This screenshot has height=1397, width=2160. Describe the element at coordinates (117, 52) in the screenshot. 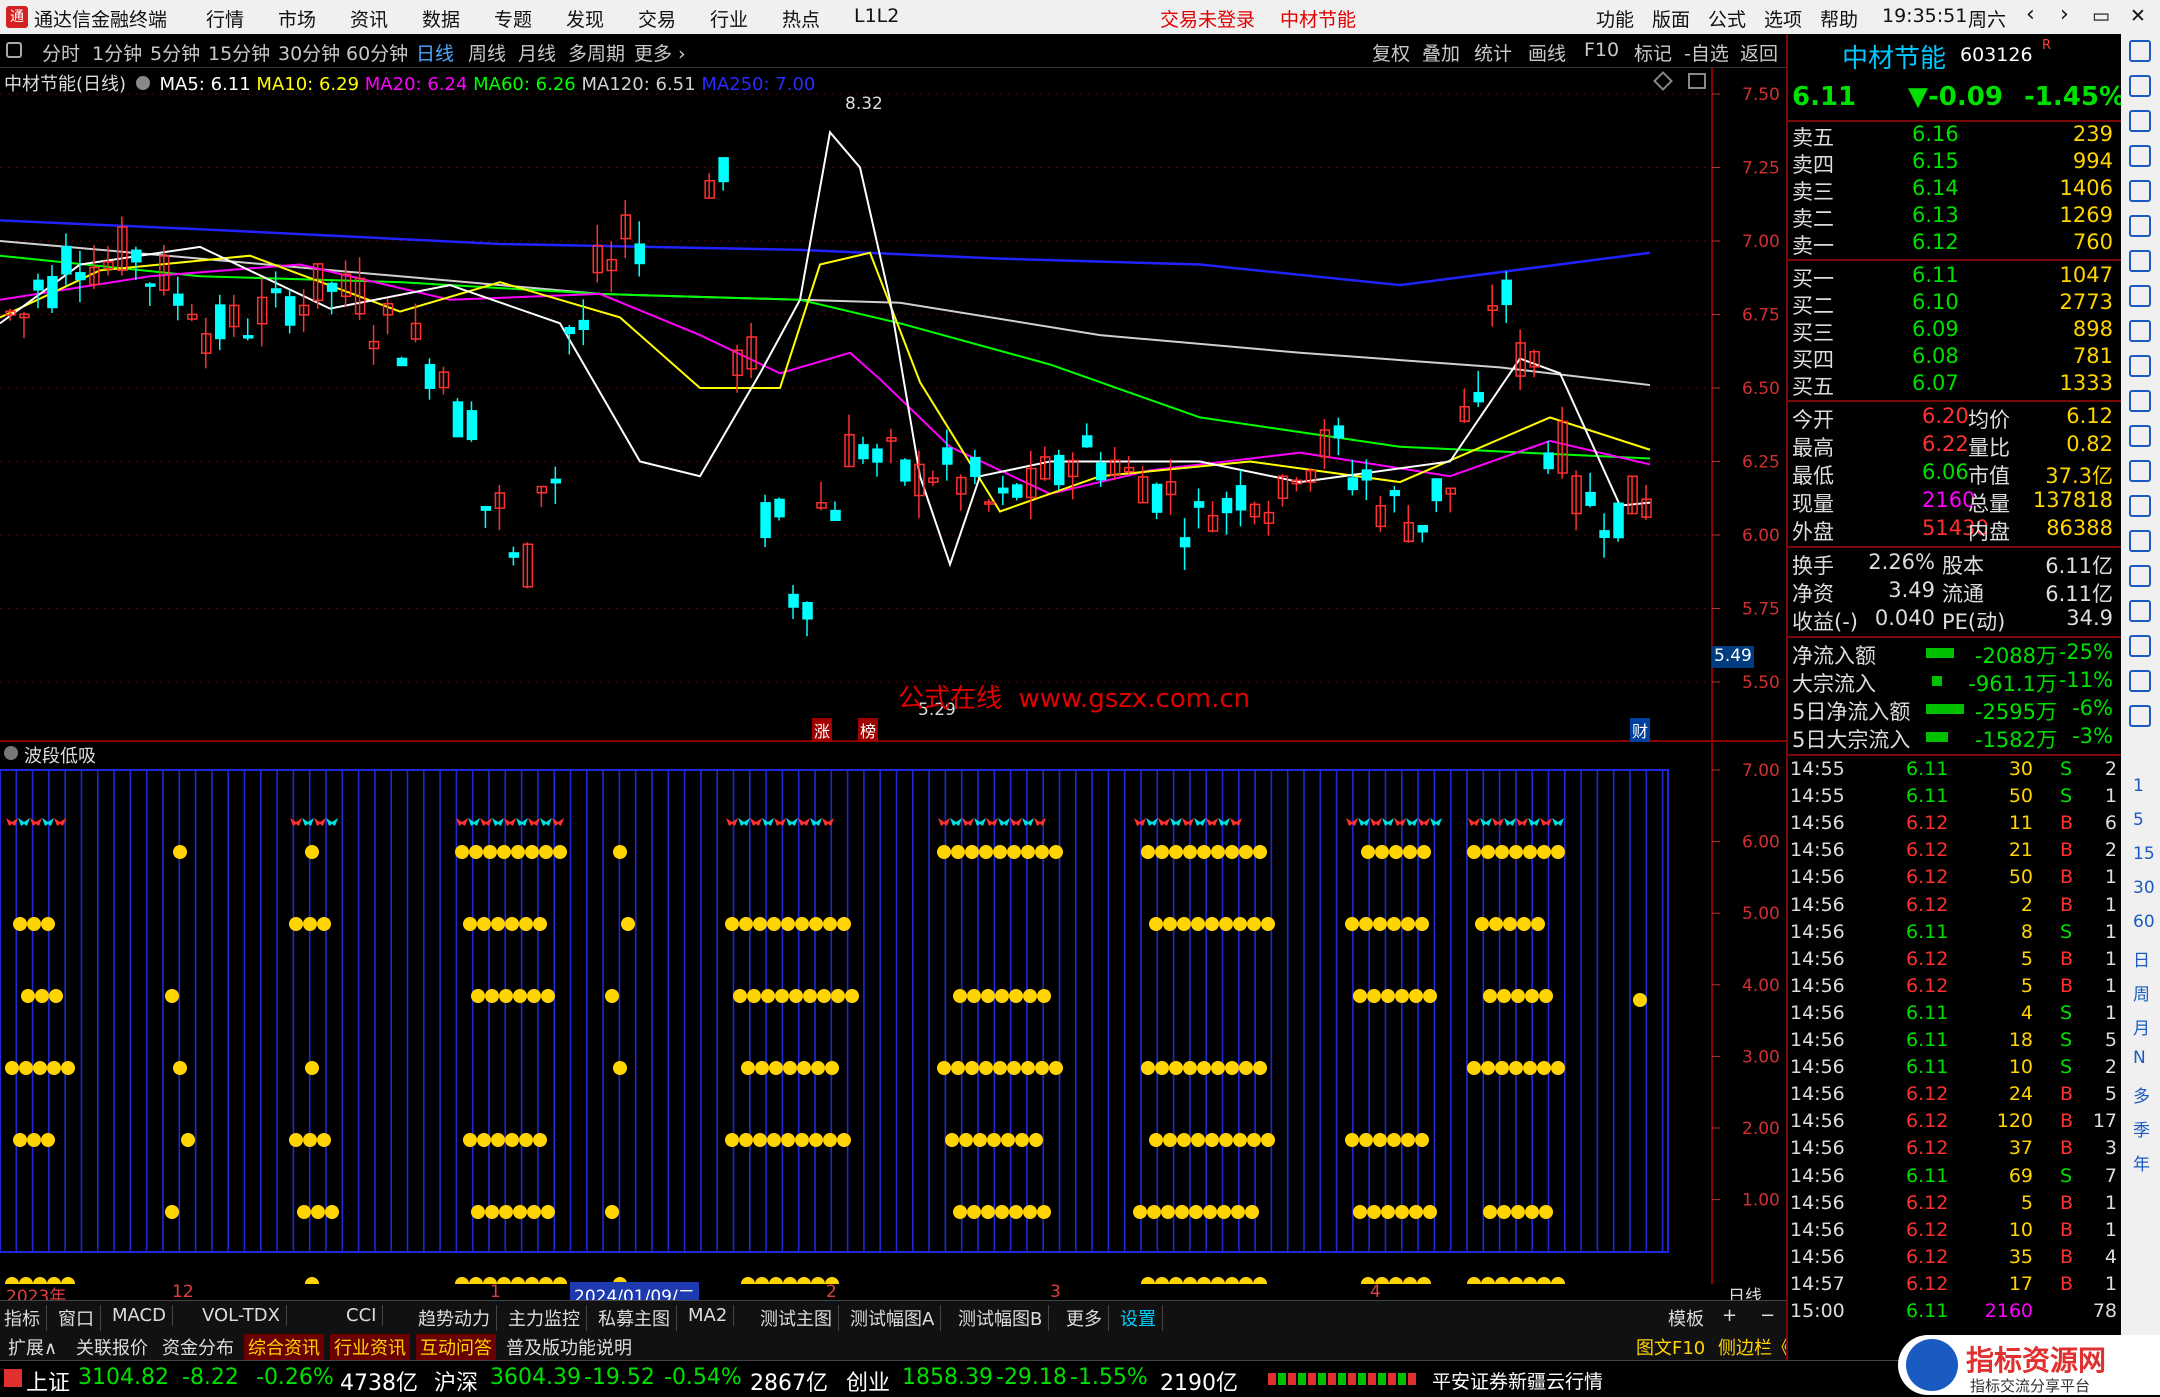

I see `period-tab-1min: 1分钟` at that location.